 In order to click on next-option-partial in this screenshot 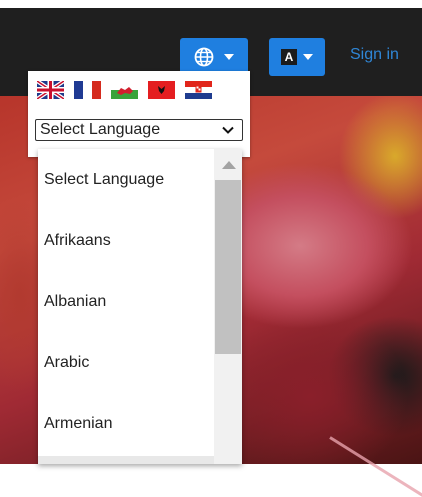, I will do `click(126, 460)`.